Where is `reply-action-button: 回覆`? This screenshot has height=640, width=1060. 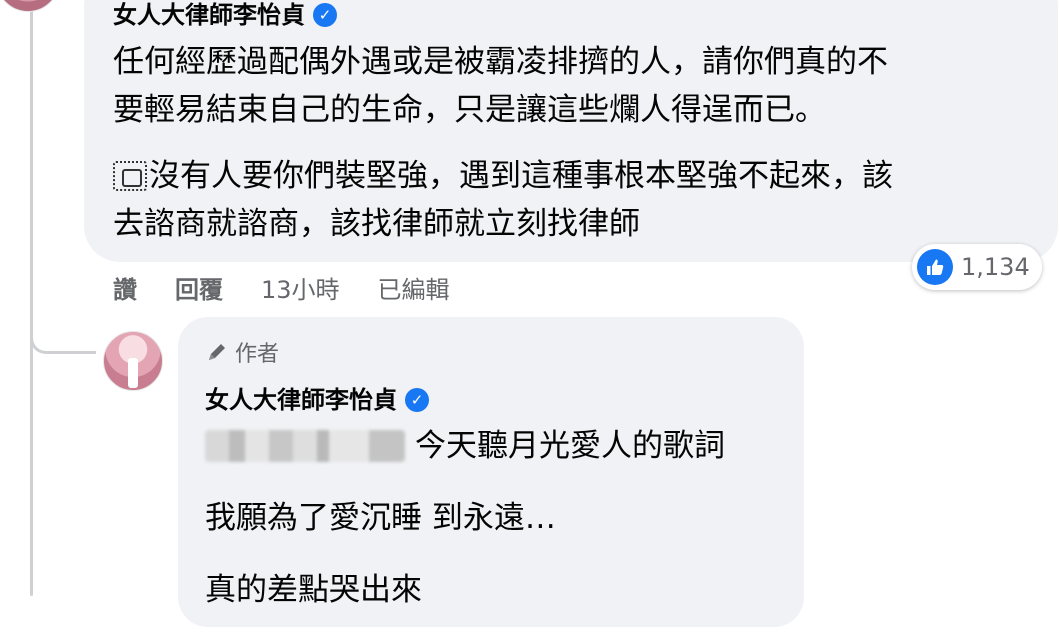 reply-action-button: 回覆 is located at coordinates (199, 287).